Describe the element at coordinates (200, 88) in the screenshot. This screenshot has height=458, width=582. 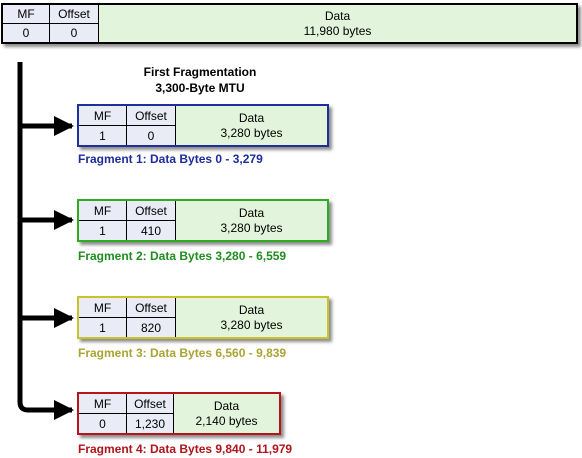
I see `title-line-2: 3,300-Byte MTU` at that location.